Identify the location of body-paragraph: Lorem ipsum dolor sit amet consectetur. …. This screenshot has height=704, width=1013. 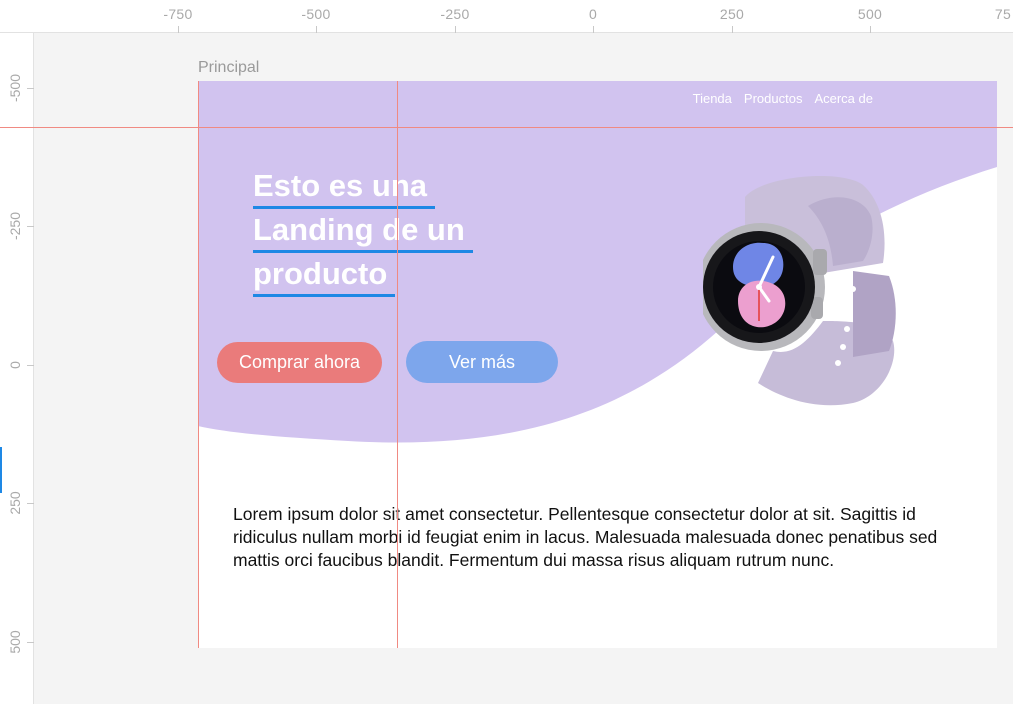
(585, 536).